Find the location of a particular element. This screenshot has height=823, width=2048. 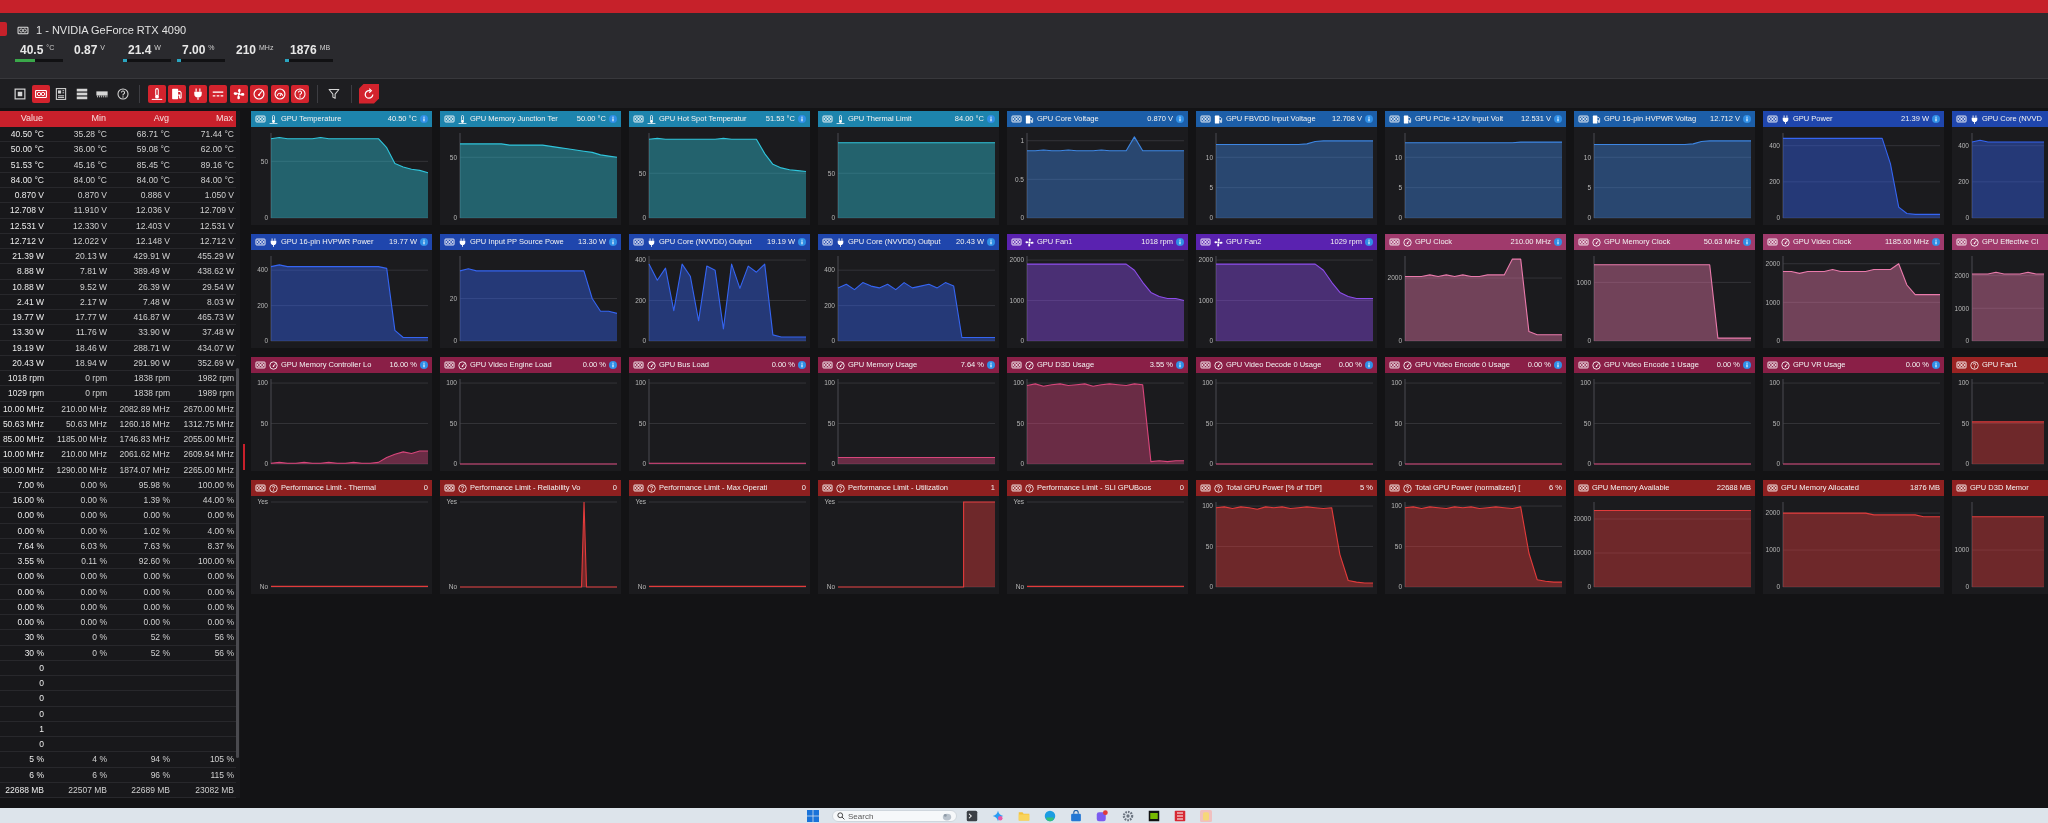

table-cell-text: 3.55 % is located at coordinates (30, 561).